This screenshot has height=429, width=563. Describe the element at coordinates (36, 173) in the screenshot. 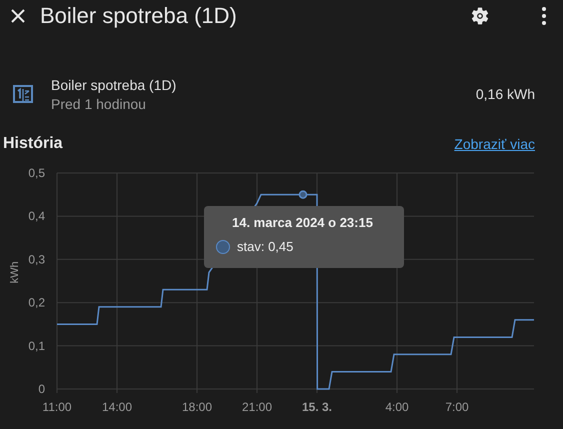

I see `y-tick-label: 0,5` at that location.